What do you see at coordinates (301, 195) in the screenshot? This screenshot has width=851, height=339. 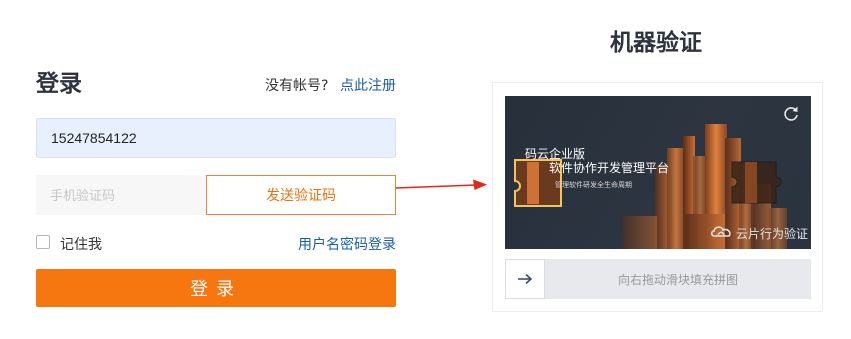 I see `send-code-button: 发送验证码` at bounding box center [301, 195].